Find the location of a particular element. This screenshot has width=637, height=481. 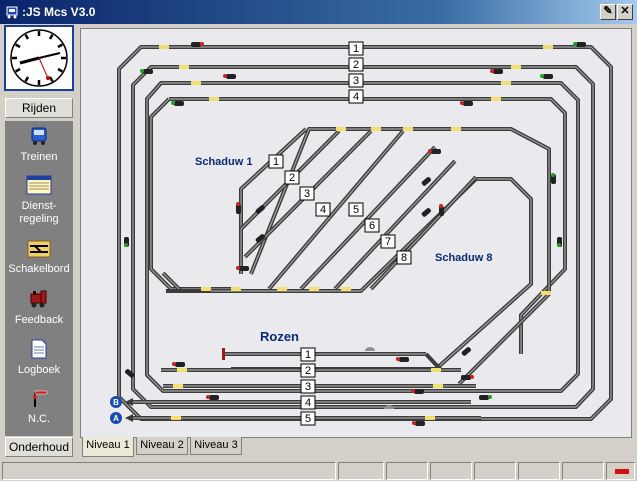

uncoupler-icon is located at coordinates (370, 349).